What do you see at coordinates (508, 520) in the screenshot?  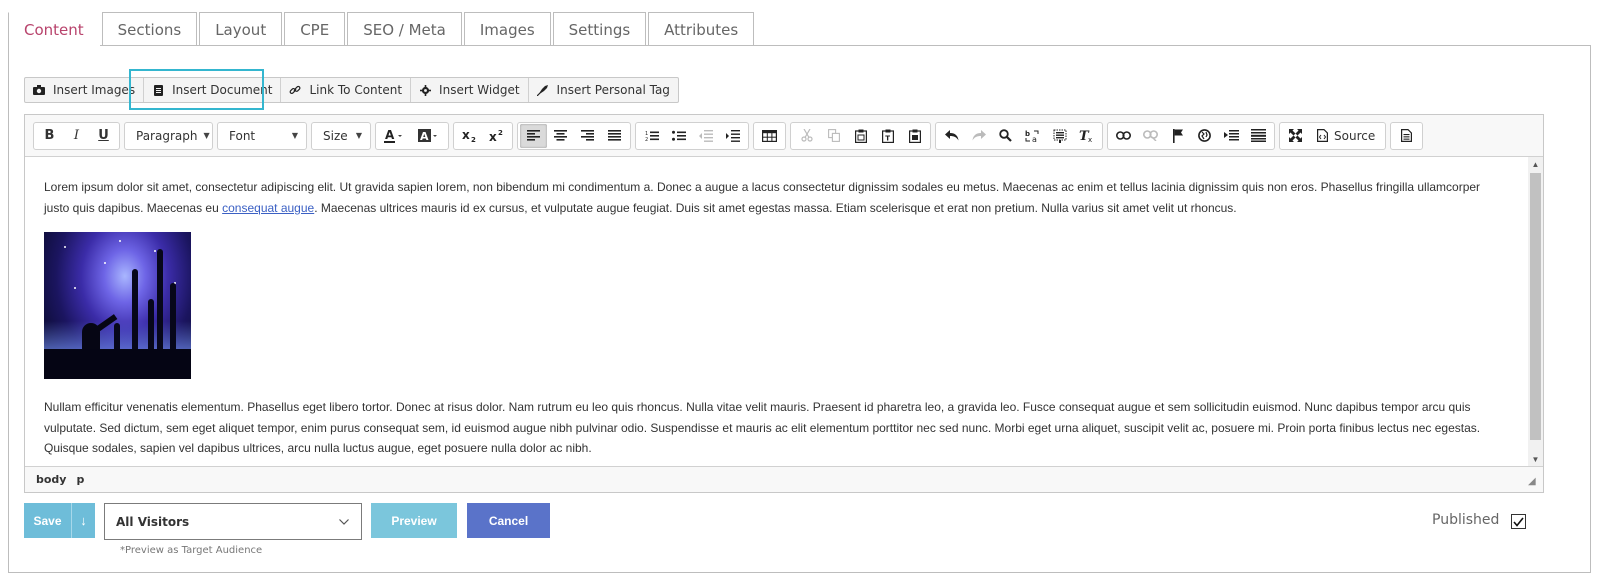 I see `cancel-button: Cancel` at bounding box center [508, 520].